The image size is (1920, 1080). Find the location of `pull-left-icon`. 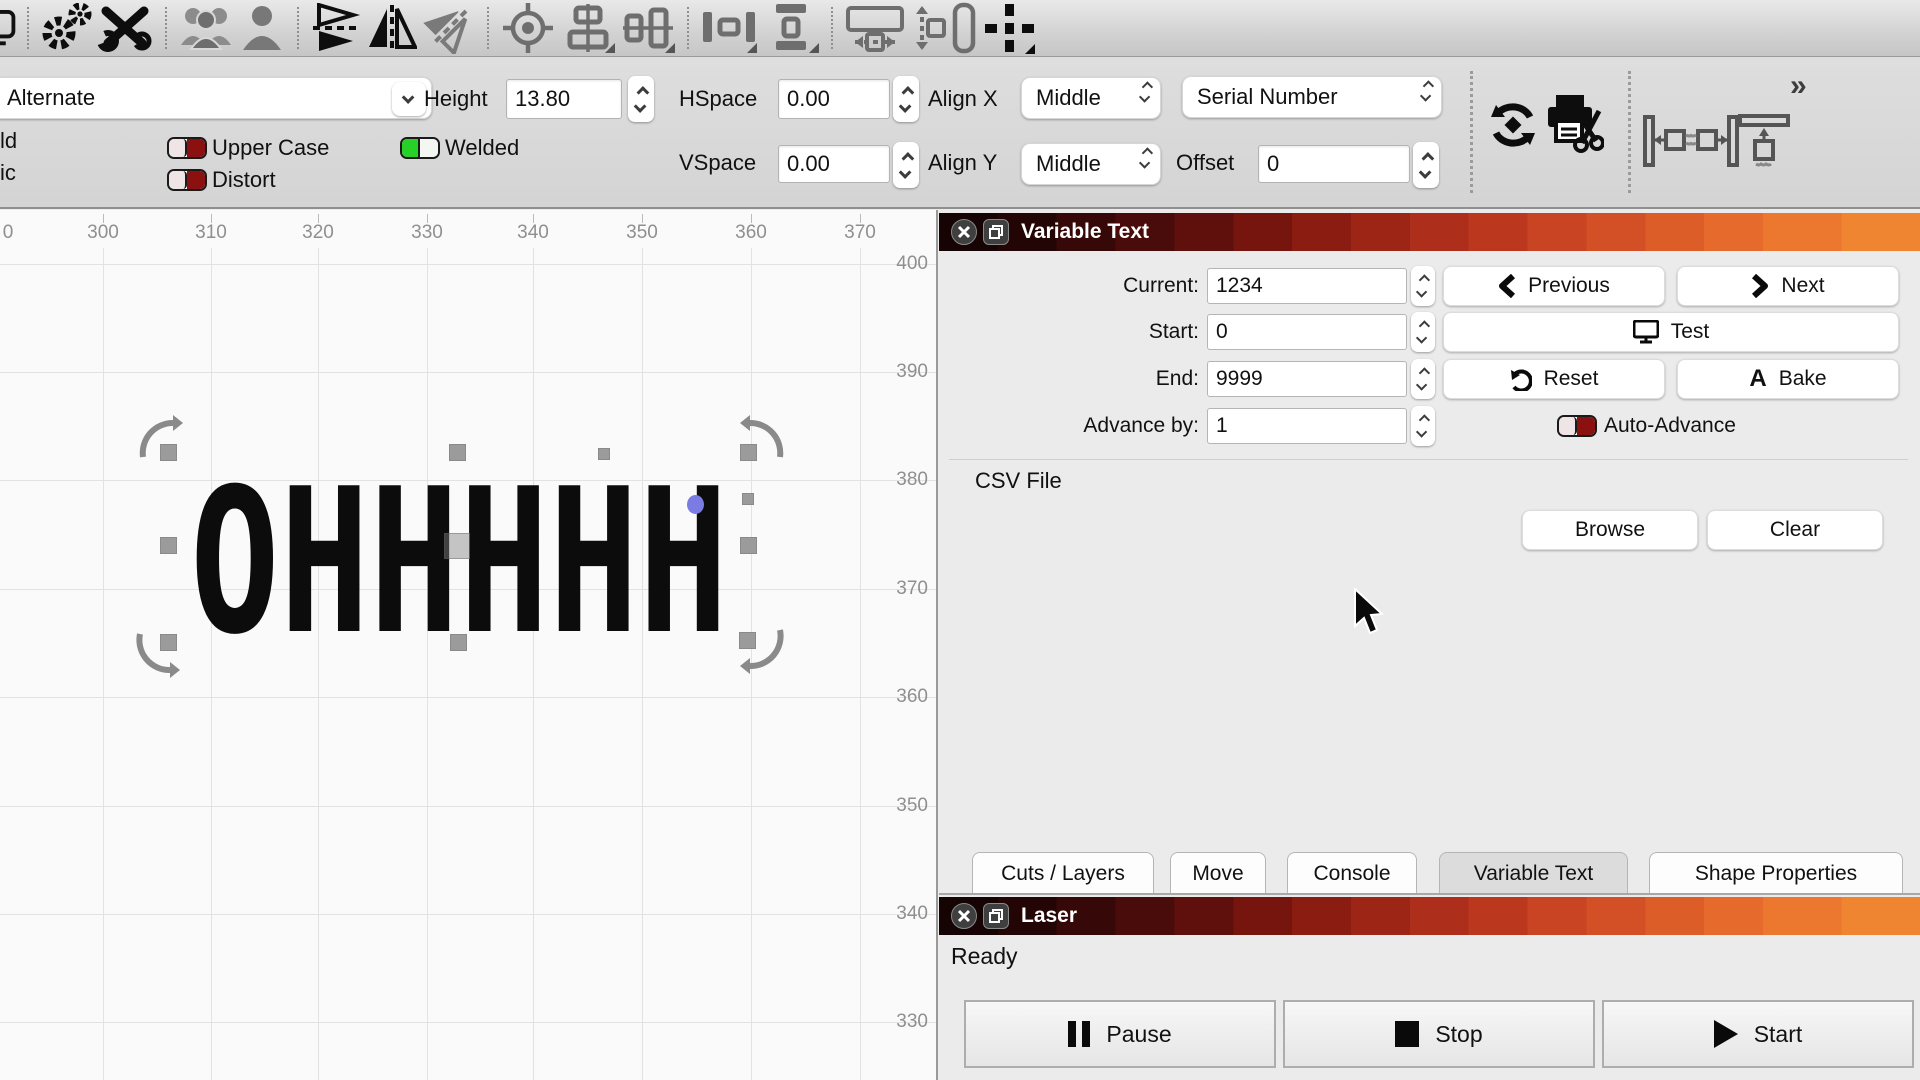

pull-left-icon is located at coordinates (1667, 143).